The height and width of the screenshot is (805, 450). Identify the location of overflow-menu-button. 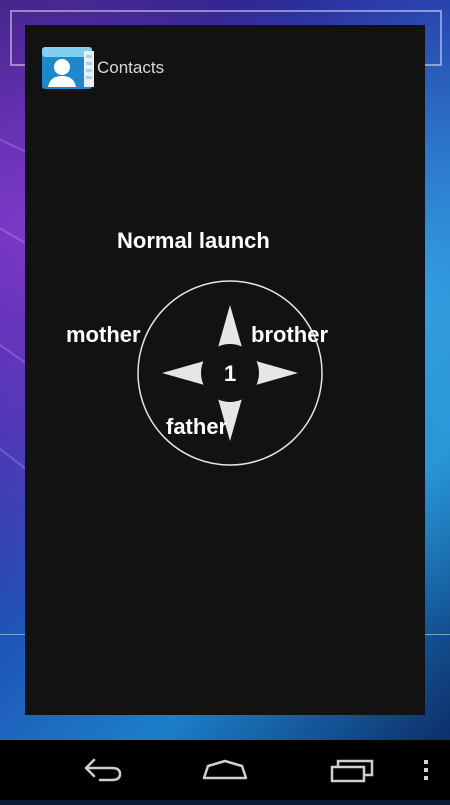
(426, 770).